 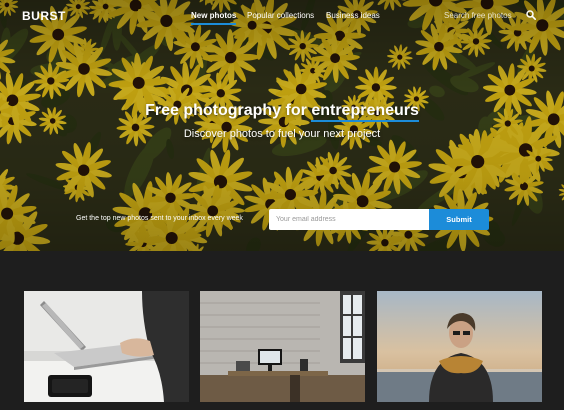 I want to click on desk-scene-image, so click(x=282, y=346).